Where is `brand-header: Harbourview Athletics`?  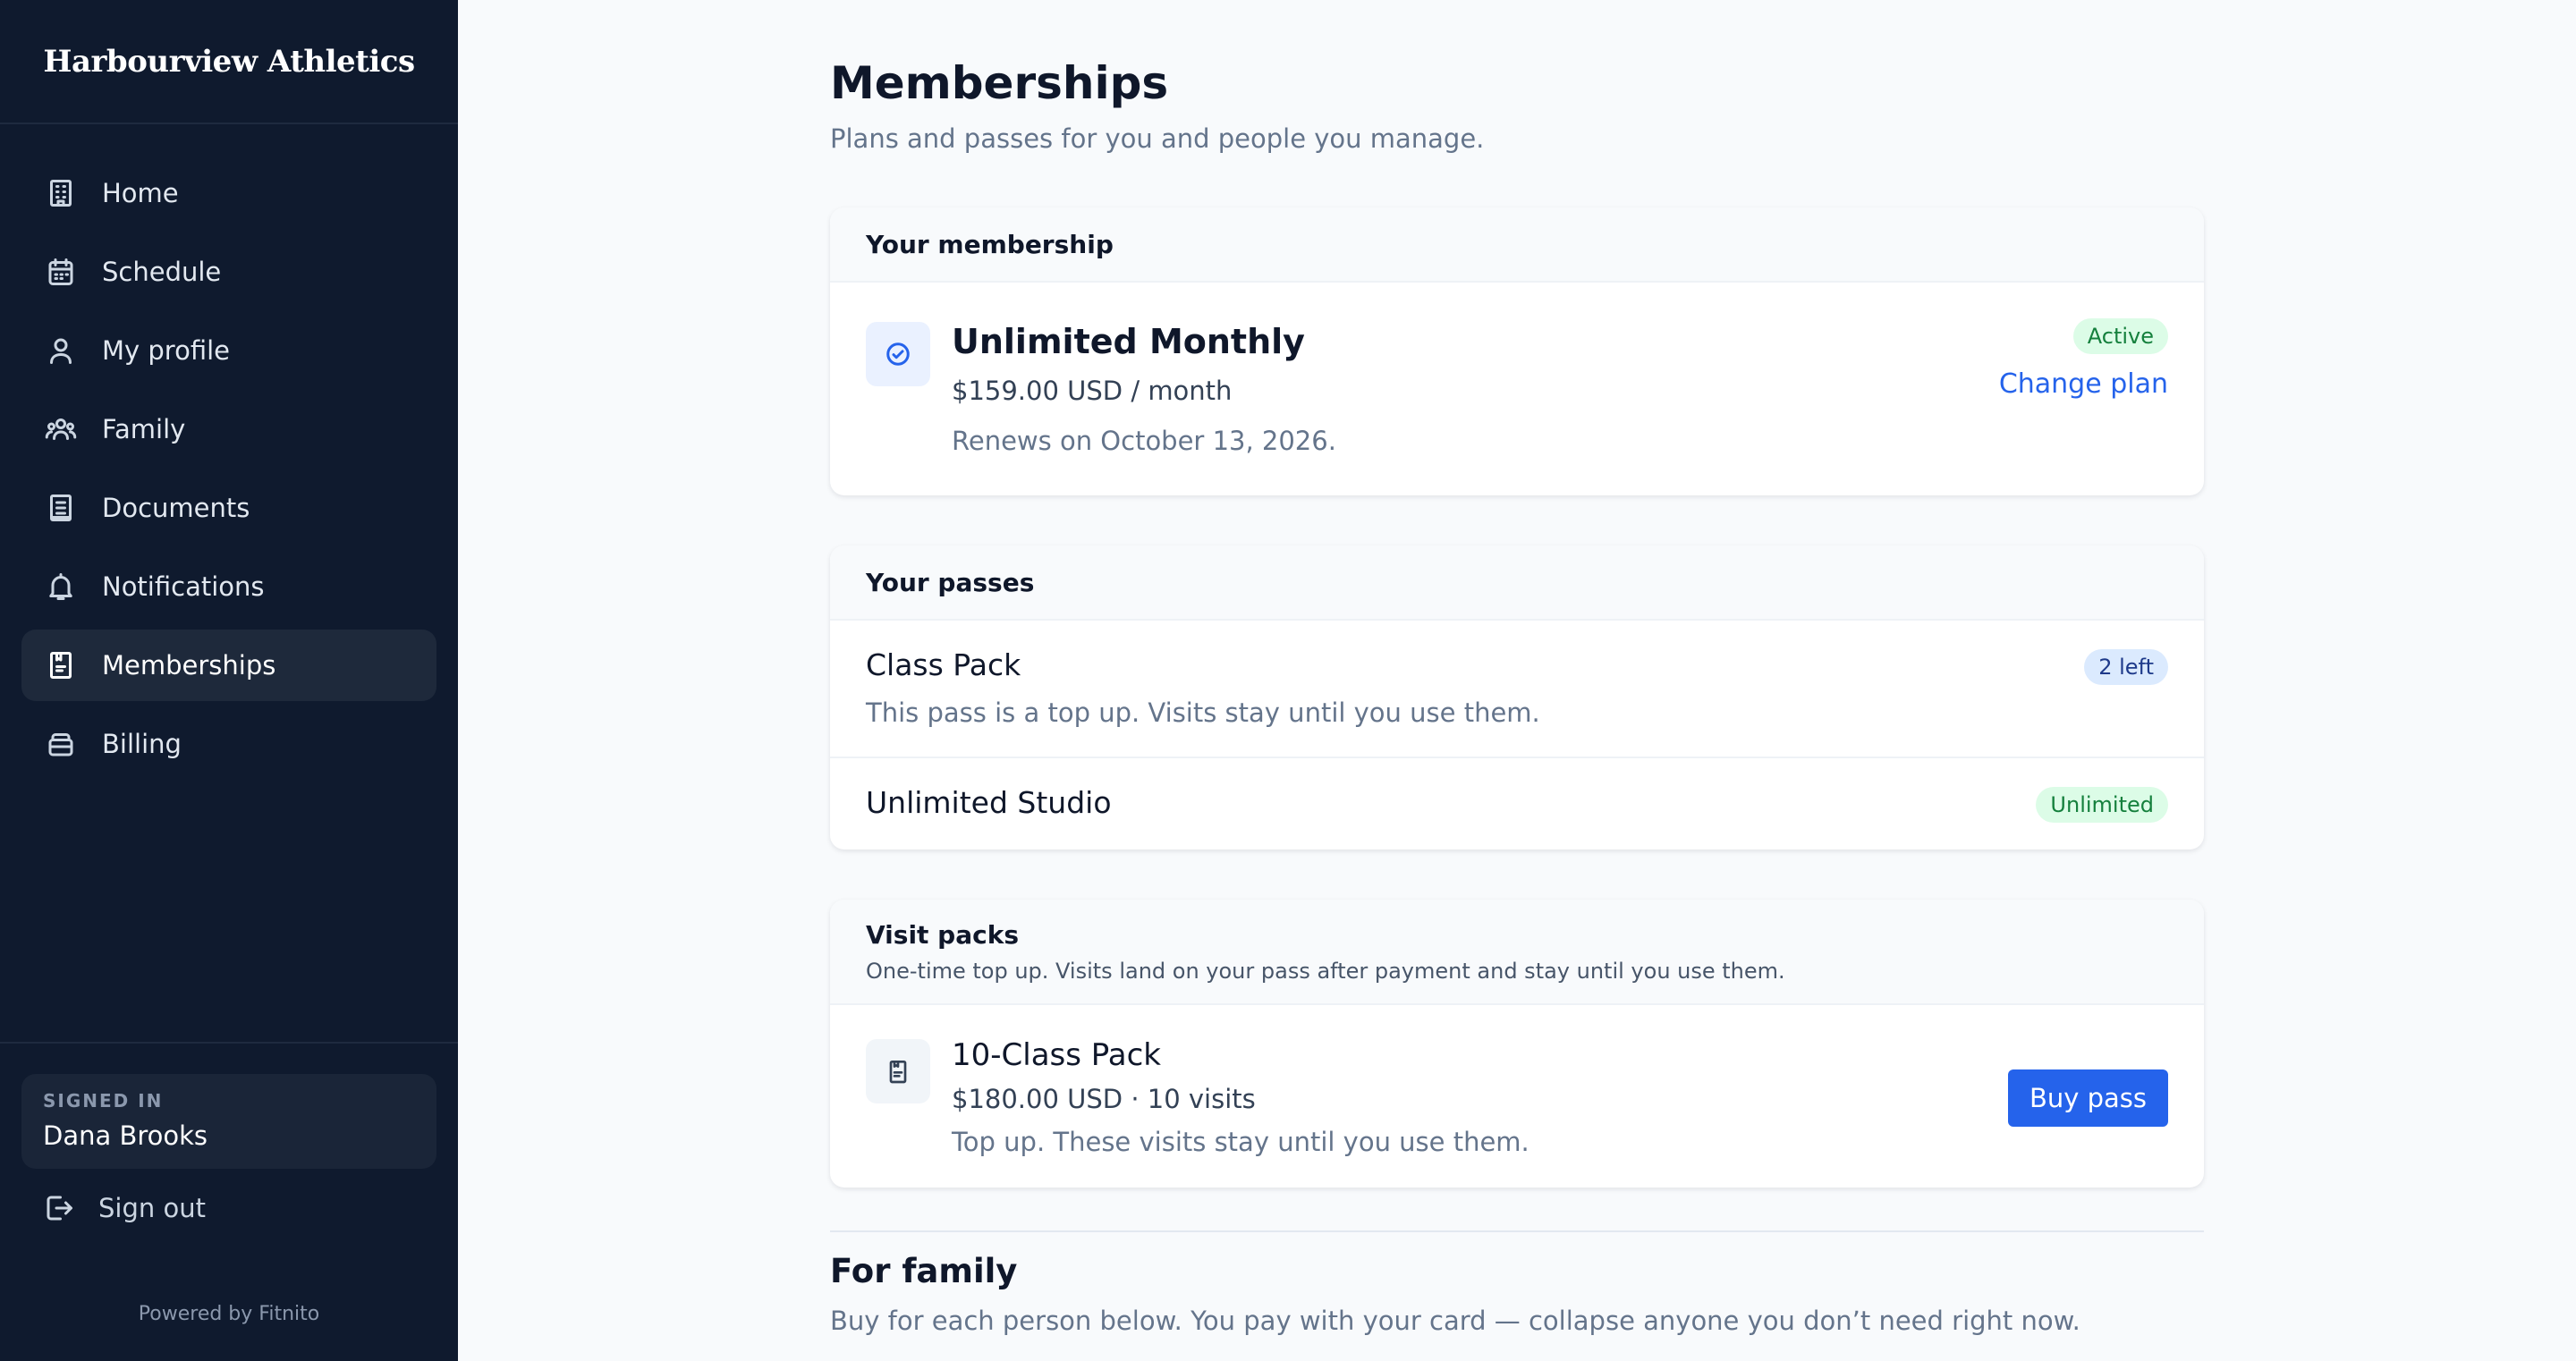 brand-header: Harbourview Athletics is located at coordinates (229, 62).